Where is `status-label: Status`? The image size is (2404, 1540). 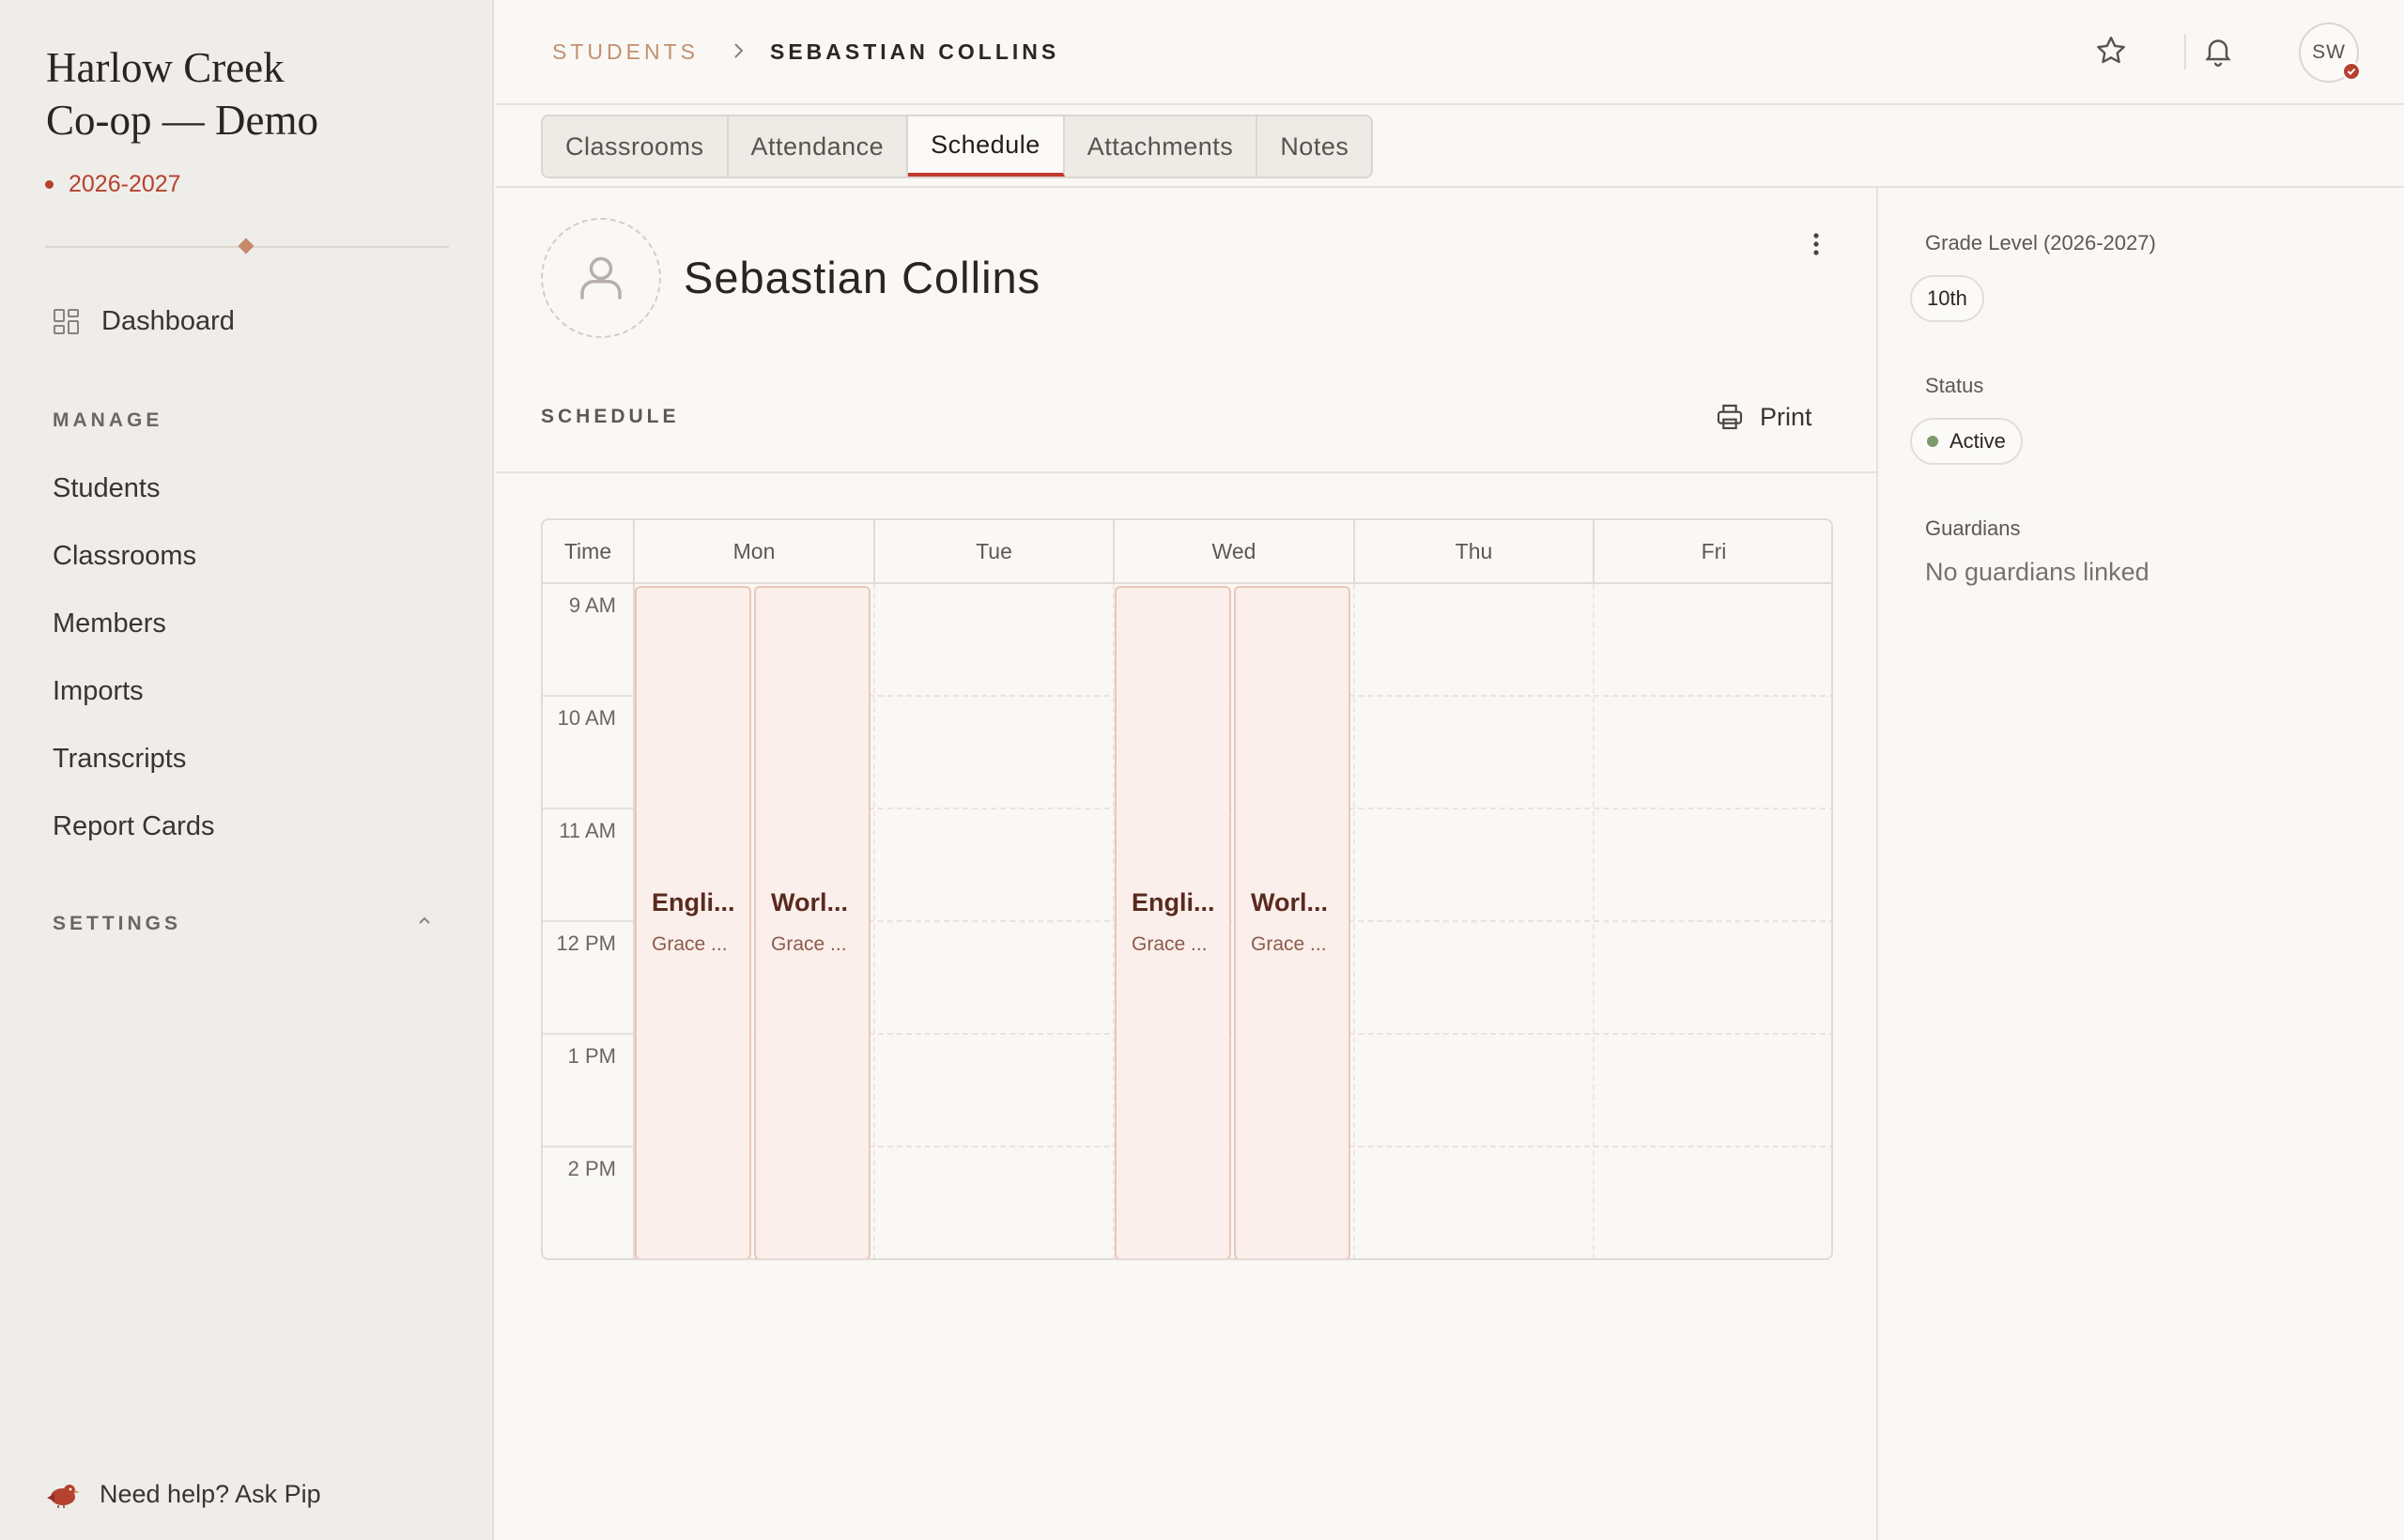 status-label: Status is located at coordinates (1954, 385).